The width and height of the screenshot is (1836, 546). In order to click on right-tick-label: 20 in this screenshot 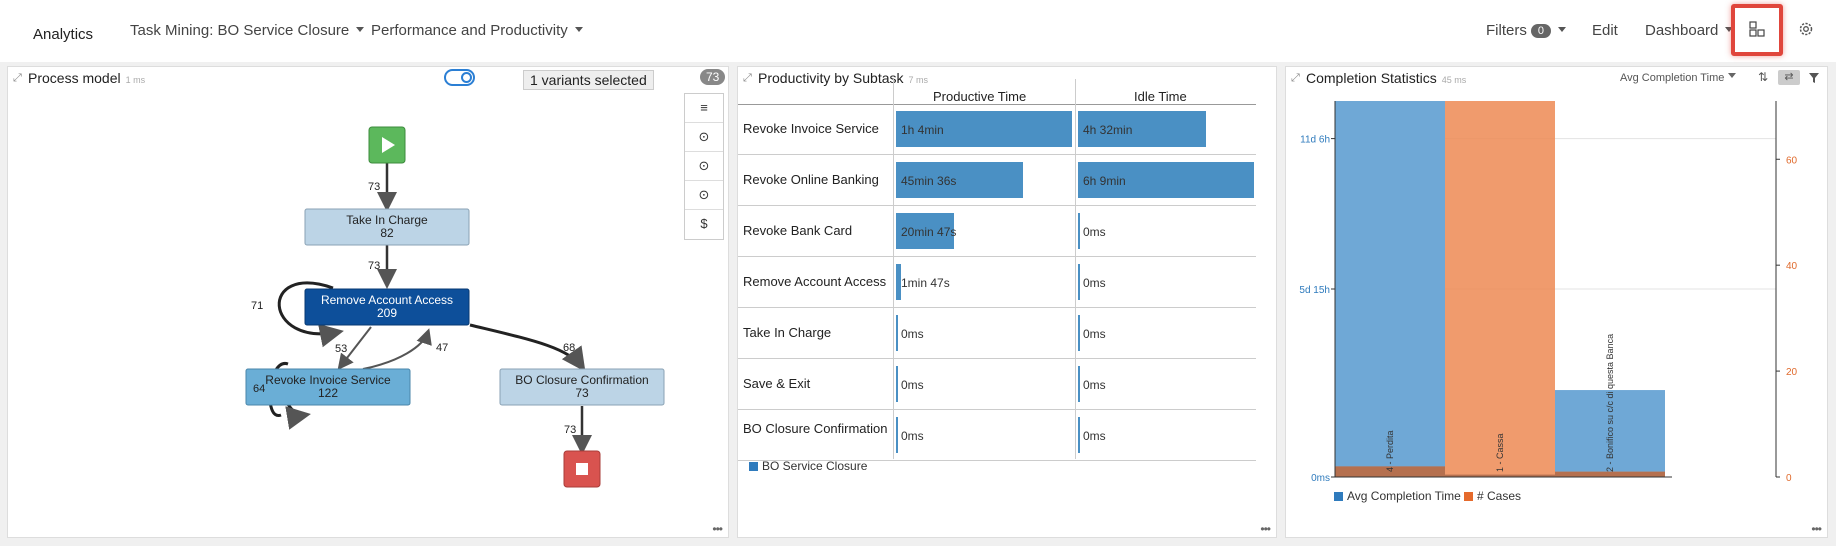, I will do `click(1792, 372)`.